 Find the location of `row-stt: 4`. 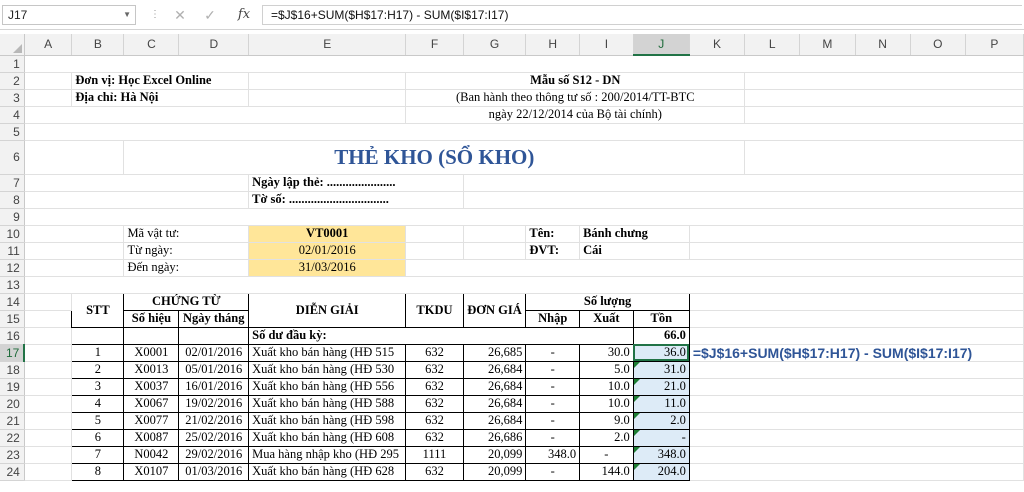

row-stt: 4 is located at coordinates (98, 403).